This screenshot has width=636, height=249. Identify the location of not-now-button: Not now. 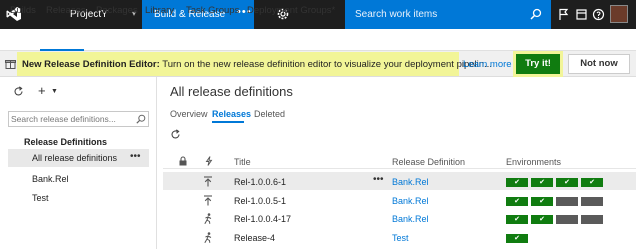
(599, 64).